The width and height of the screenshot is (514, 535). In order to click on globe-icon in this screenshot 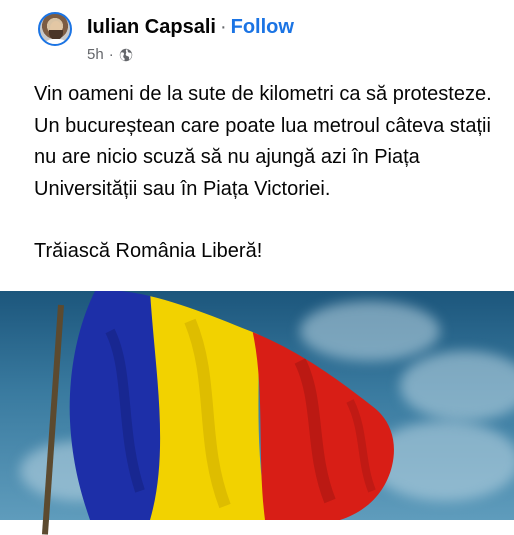, I will do `click(126, 55)`.